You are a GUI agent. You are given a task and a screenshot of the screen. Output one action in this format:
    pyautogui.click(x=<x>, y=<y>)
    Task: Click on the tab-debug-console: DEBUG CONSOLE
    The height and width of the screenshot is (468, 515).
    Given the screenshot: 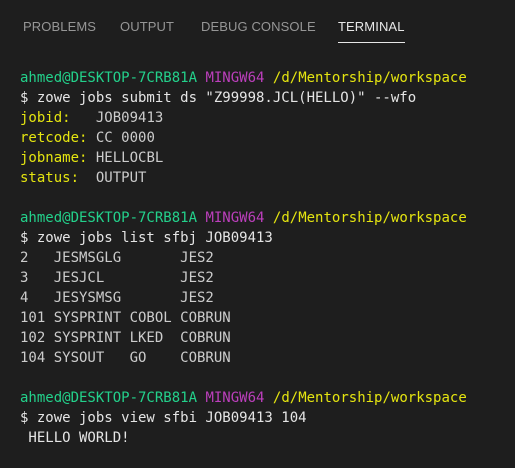 What is the action you would take?
    pyautogui.click(x=258, y=27)
    